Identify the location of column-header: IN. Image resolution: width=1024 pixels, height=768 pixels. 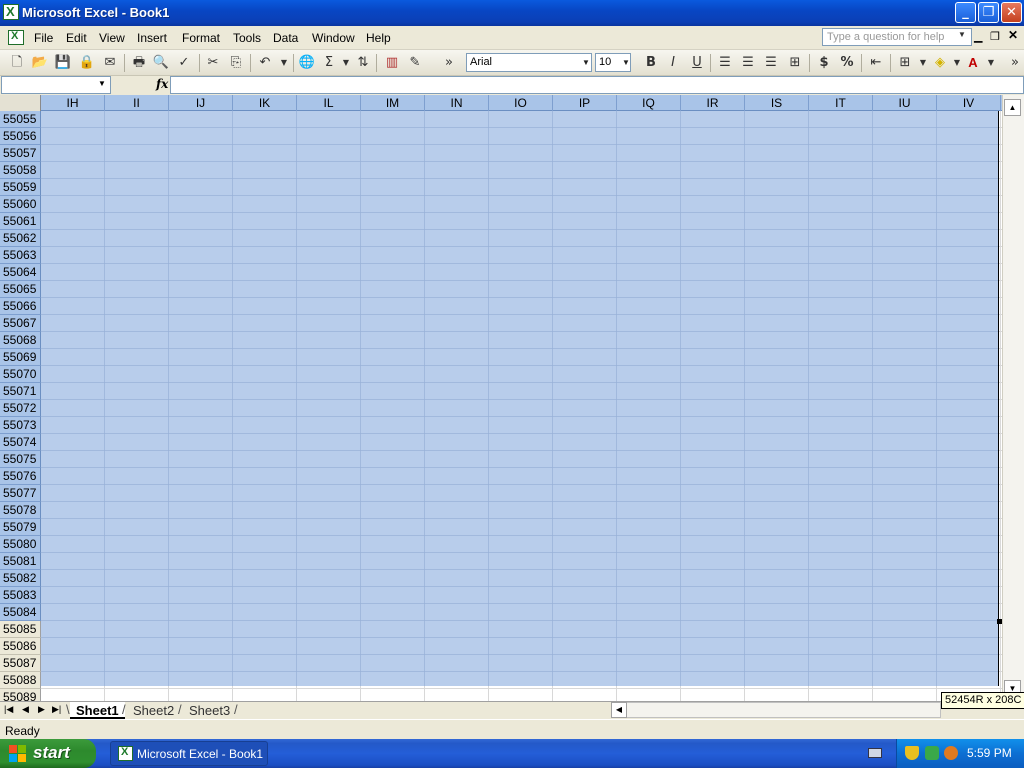
(457, 103).